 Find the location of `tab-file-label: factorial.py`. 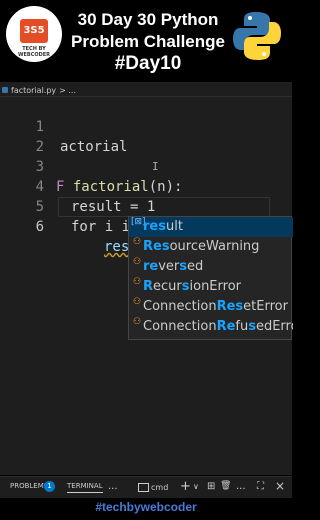

tab-file-label: factorial.py is located at coordinates (34, 90).